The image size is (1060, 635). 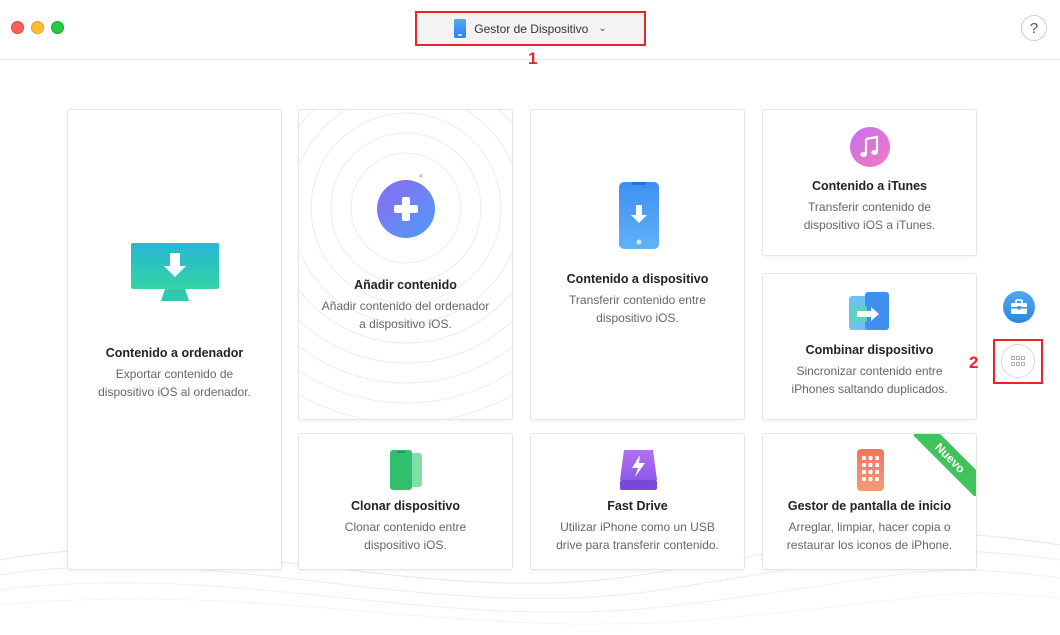 I want to click on more-tools-button, so click(x=1018, y=361).